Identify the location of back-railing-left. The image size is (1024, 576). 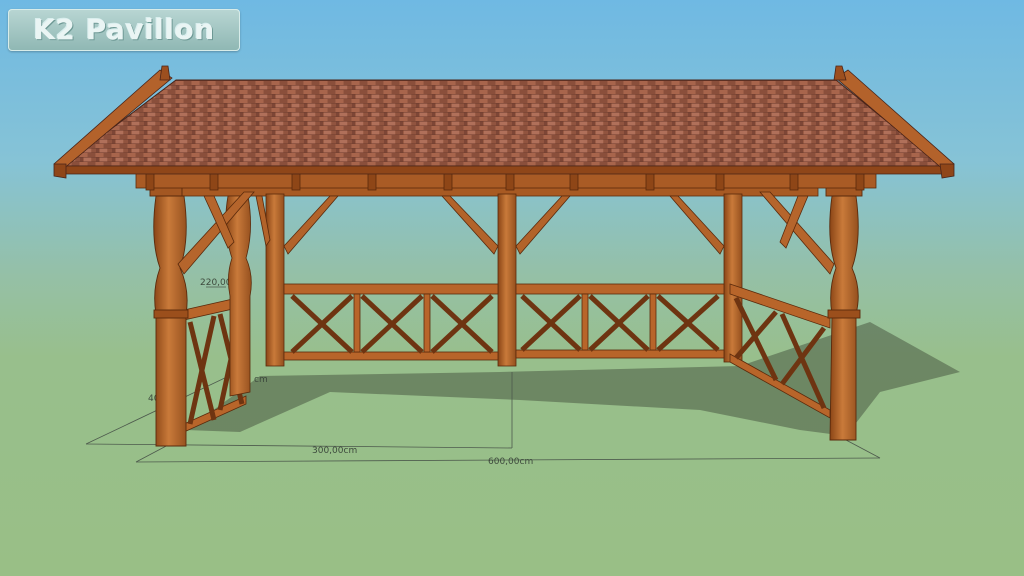
(391, 322).